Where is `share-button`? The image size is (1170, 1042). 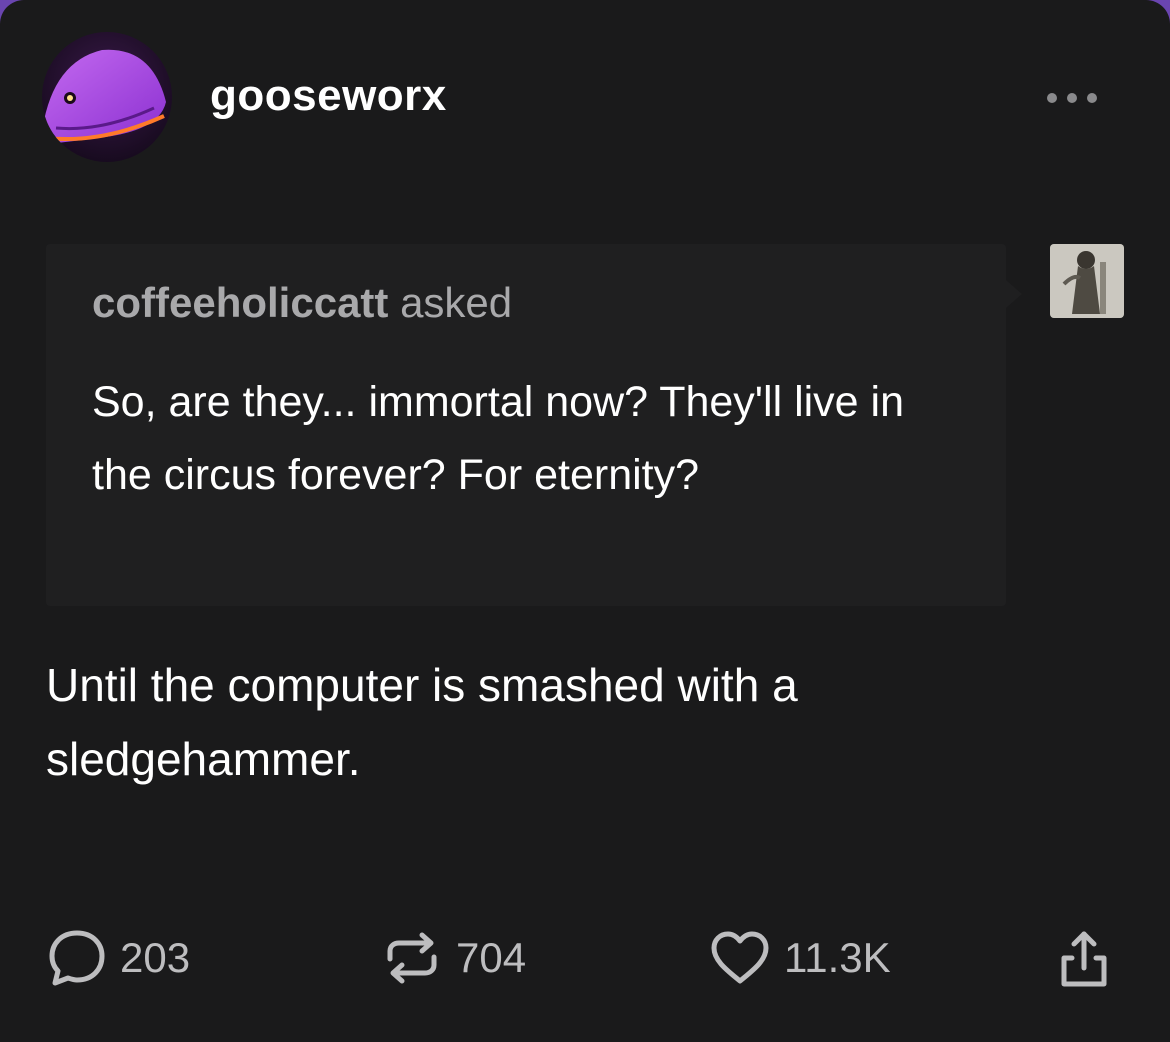
share-button is located at coordinates (1084, 958).